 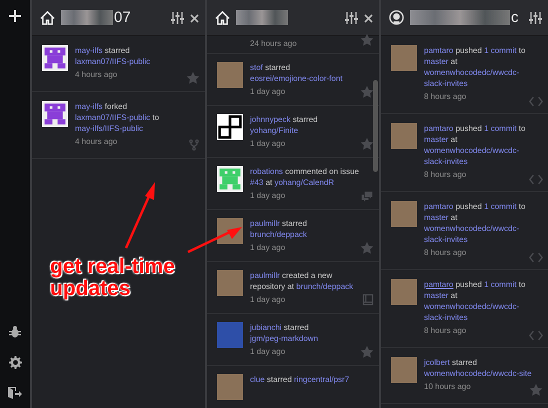 I want to click on event-time: 10 hours ago, so click(x=448, y=386).